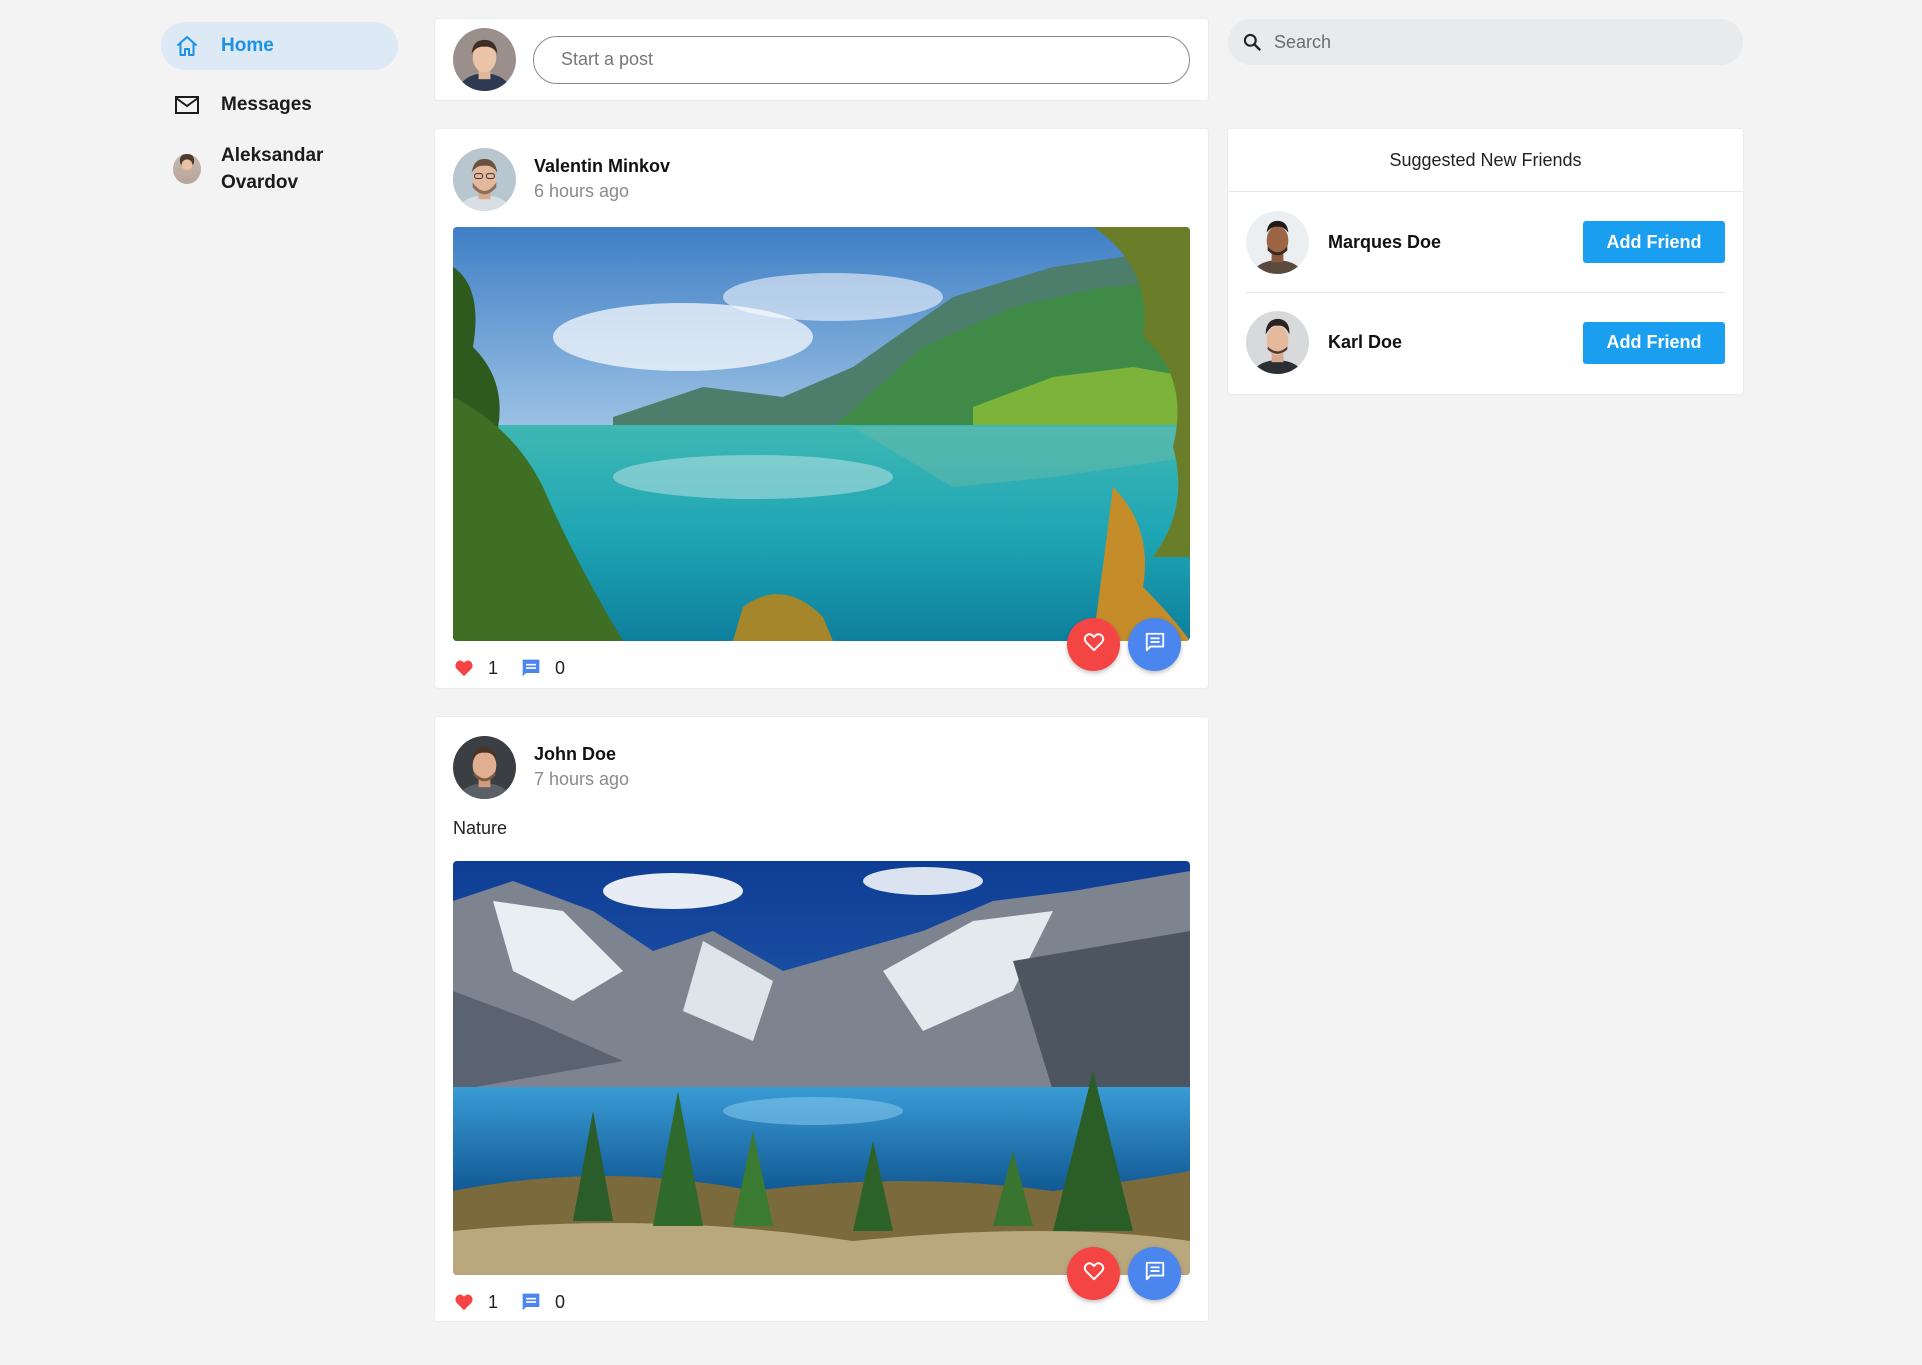 The height and width of the screenshot is (1365, 1922). I want to click on search-bar, so click(1485, 42).